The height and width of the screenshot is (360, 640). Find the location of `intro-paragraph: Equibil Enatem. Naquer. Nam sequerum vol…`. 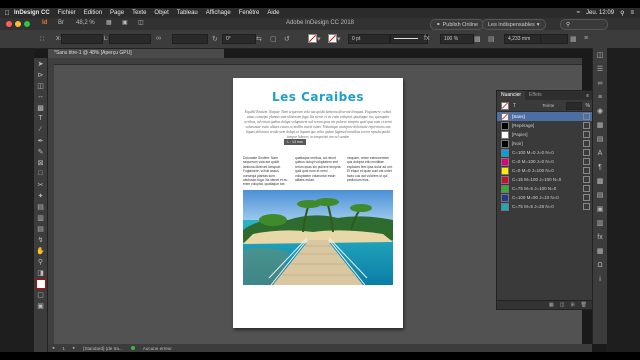

intro-paragraph: Equibil Enatem. Naquer. Nam sequerum vol… is located at coordinates (318, 130).